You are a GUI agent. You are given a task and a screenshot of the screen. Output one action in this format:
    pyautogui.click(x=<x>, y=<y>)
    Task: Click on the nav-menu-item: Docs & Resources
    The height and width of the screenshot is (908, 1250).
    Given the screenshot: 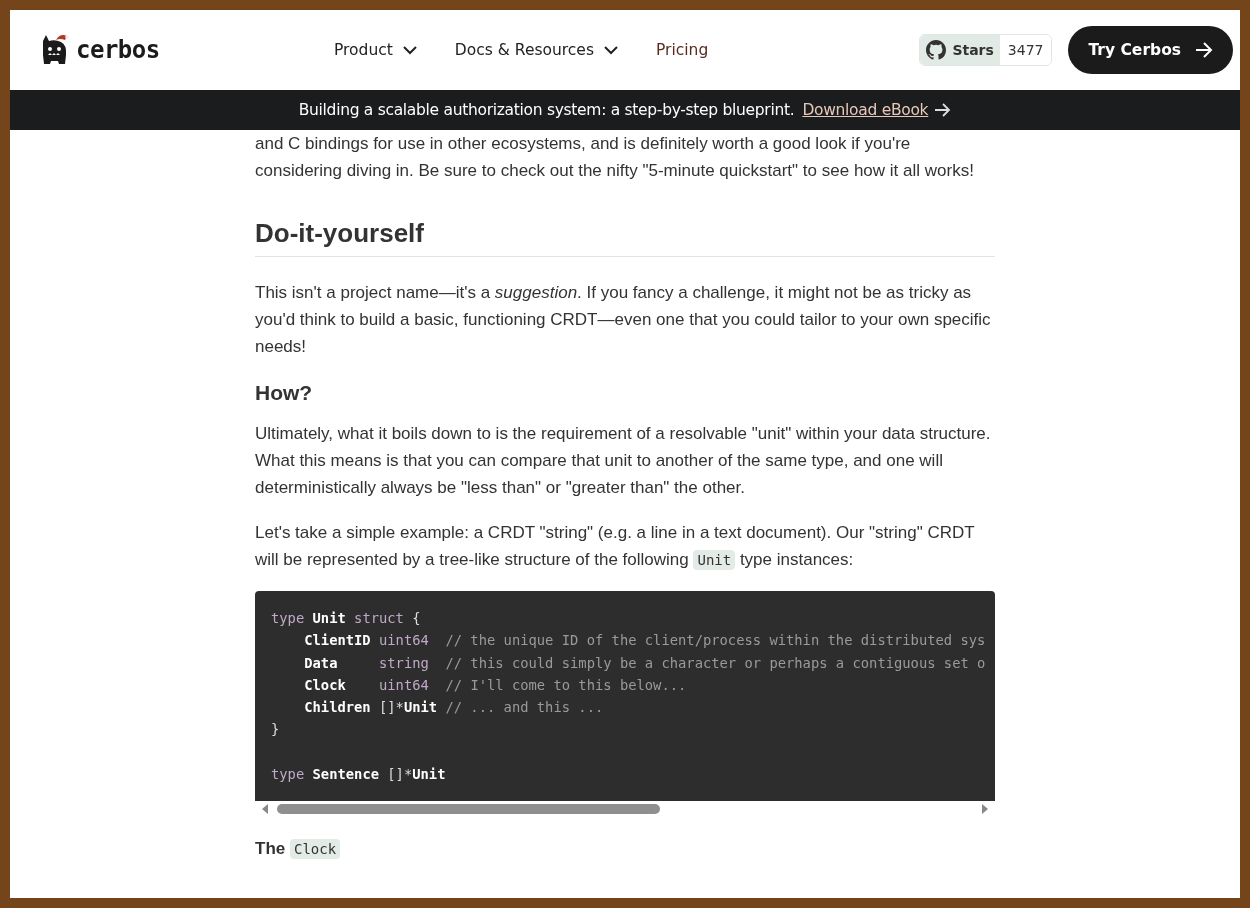 What is the action you would take?
    pyautogui.click(x=536, y=50)
    